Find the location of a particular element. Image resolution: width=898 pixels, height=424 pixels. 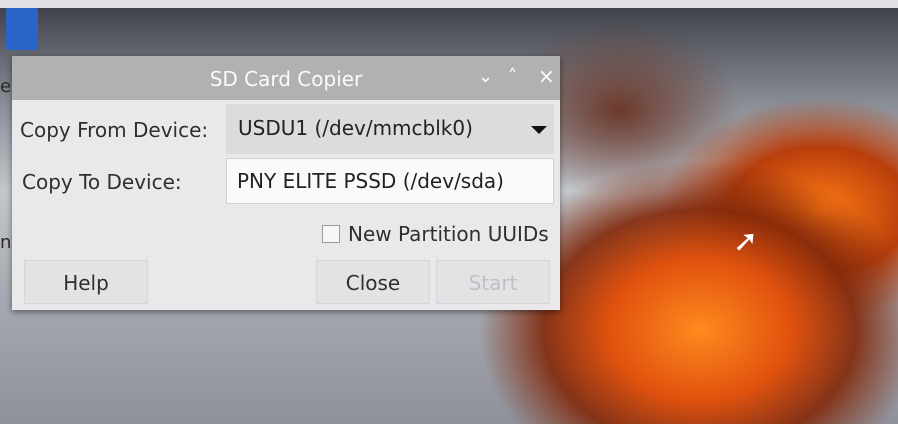

mouse-pointer-icon: ➚ is located at coordinates (746, 241).